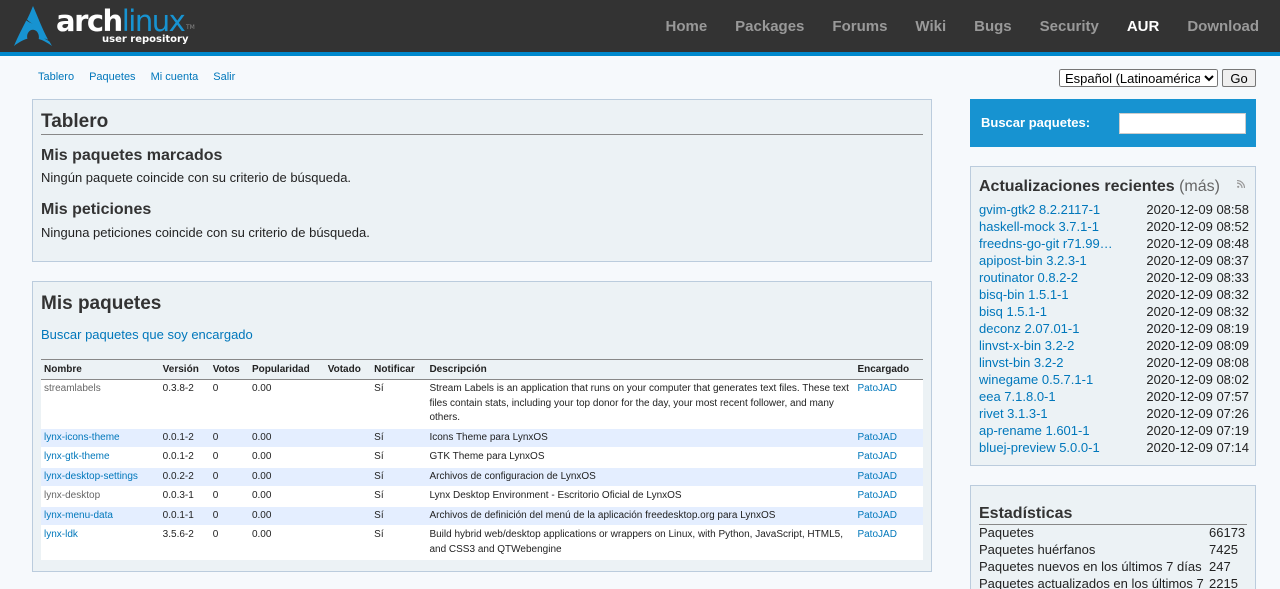  What do you see at coordinates (72, 495) in the screenshot?
I see `package-name-link: lynx-desktop` at bounding box center [72, 495].